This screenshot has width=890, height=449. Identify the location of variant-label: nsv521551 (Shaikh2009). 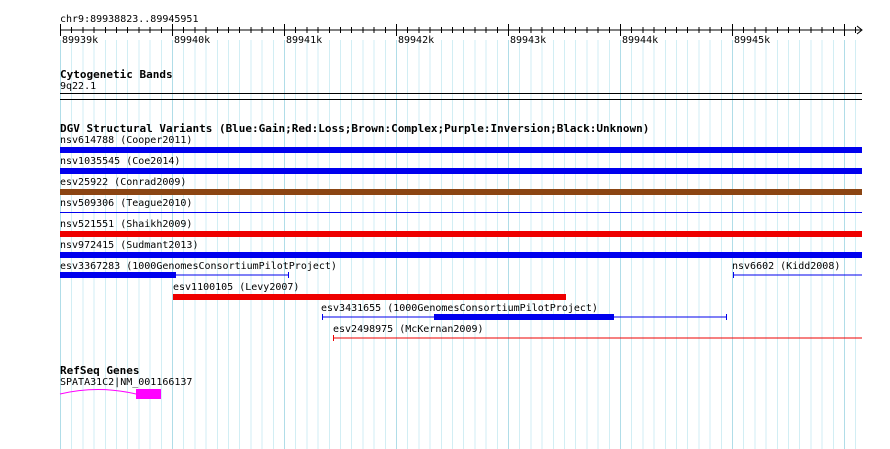
(126, 224).